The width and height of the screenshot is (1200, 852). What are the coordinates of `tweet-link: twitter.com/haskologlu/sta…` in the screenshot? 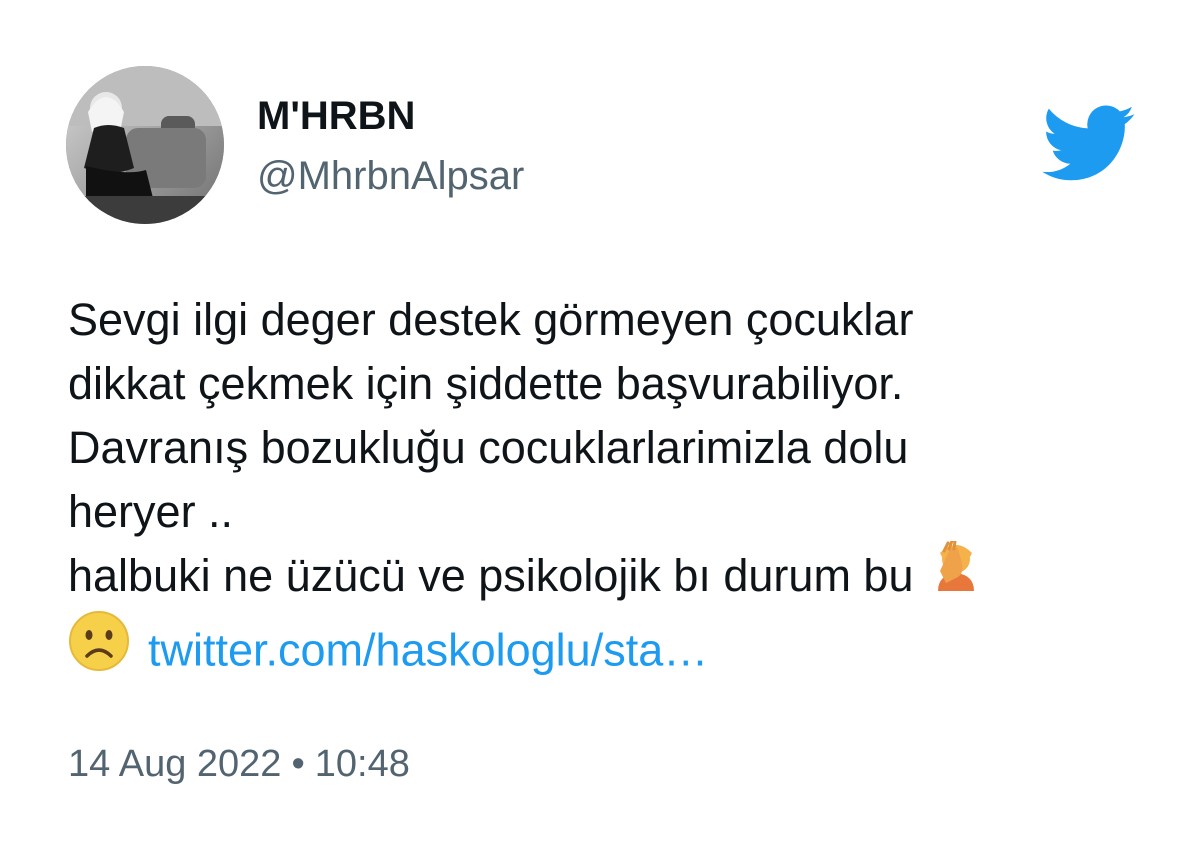 It's located at (428, 649).